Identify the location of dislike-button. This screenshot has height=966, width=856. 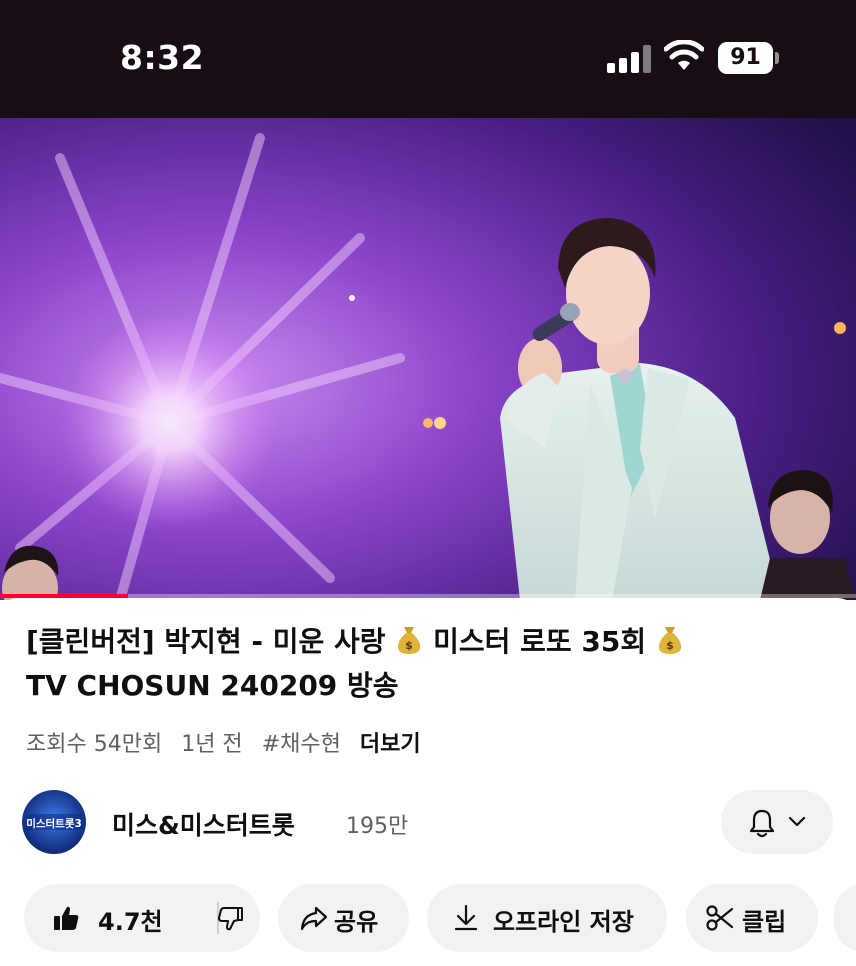
(239, 918).